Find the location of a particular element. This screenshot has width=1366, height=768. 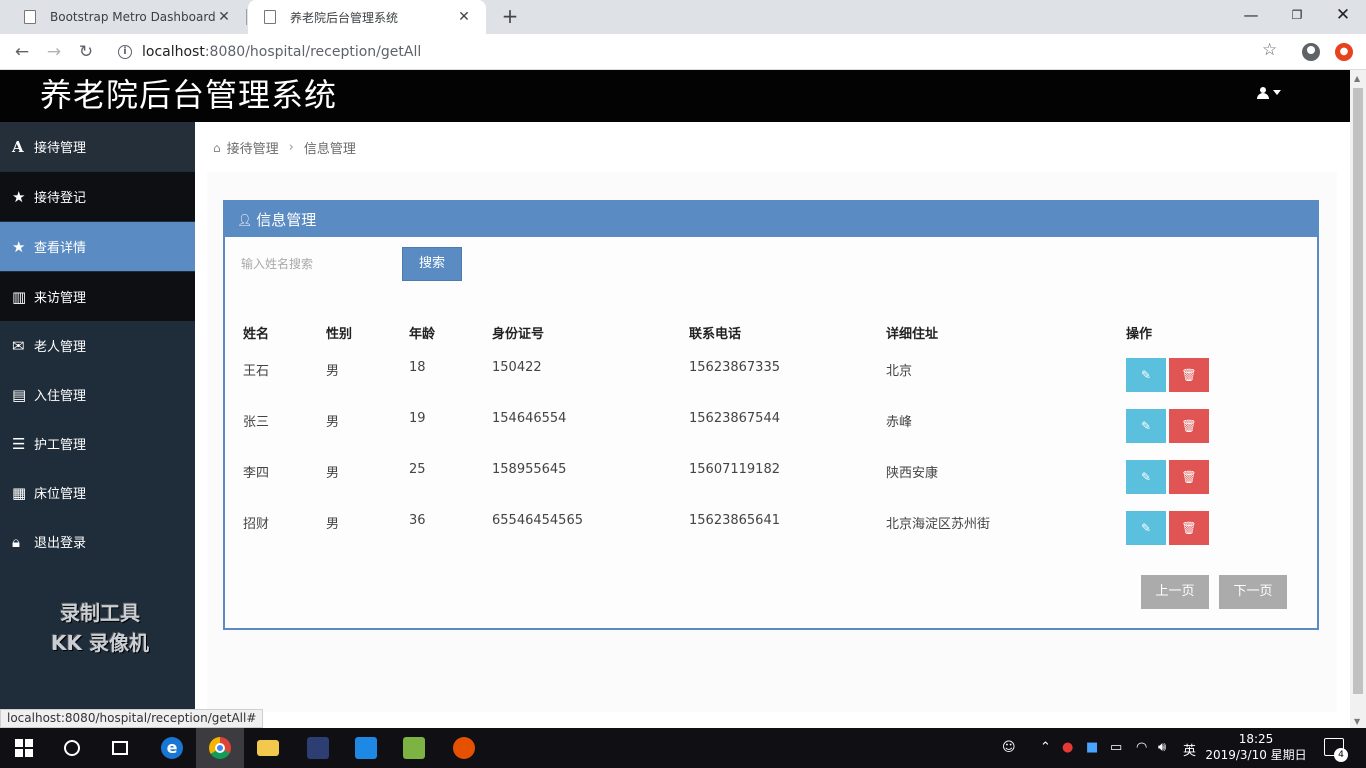

search-button is located at coordinates (72, 748).